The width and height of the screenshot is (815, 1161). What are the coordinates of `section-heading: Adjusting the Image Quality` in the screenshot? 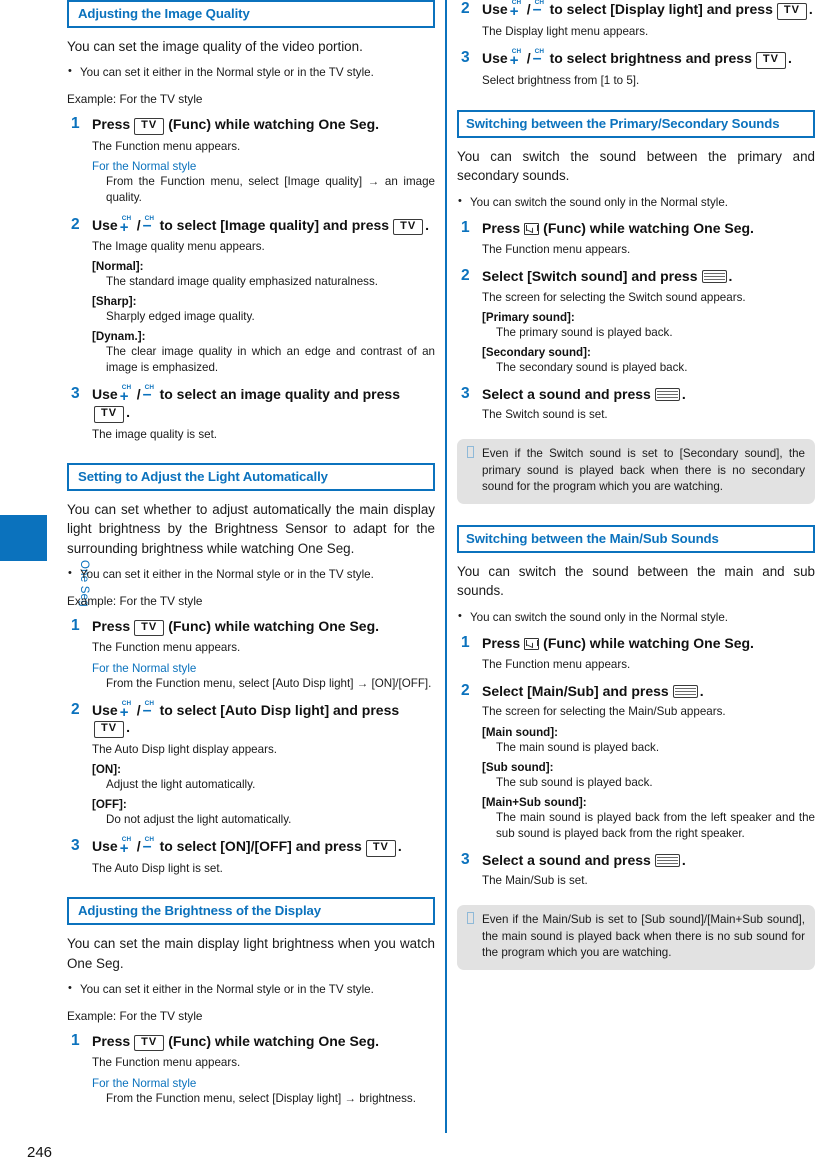 It's located at (251, 14).